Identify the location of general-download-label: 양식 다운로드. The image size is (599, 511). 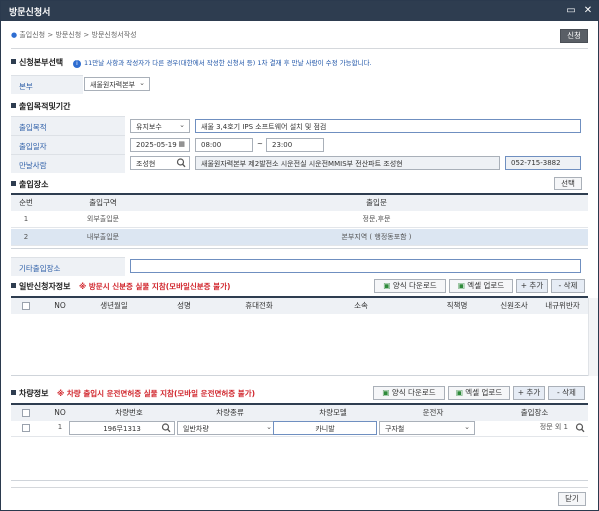
(414, 285).